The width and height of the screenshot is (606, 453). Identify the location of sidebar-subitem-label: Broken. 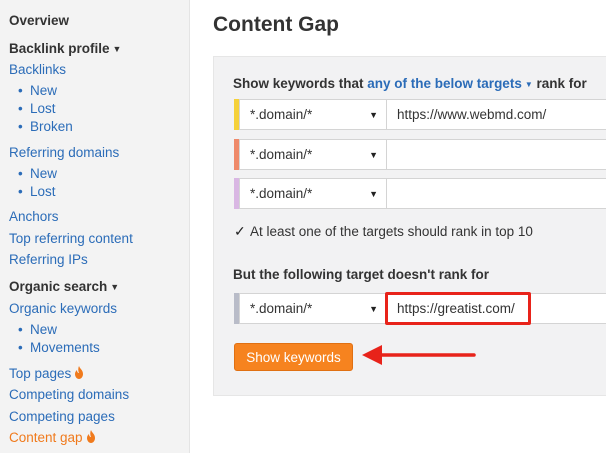
(51, 126).